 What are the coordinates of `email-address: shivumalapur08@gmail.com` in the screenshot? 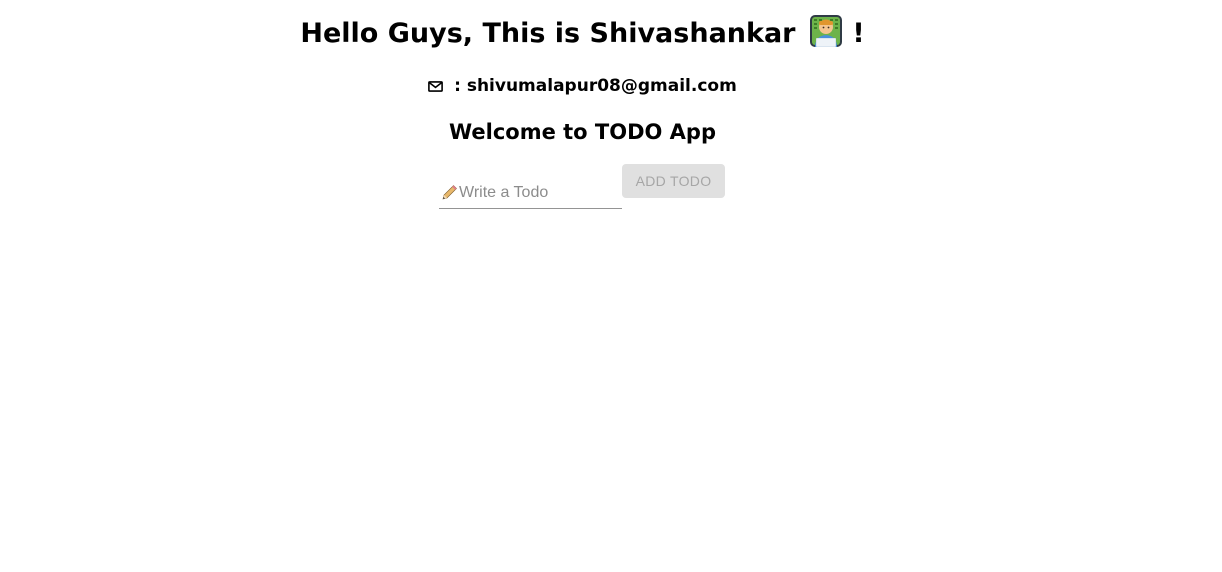 It's located at (601, 86).